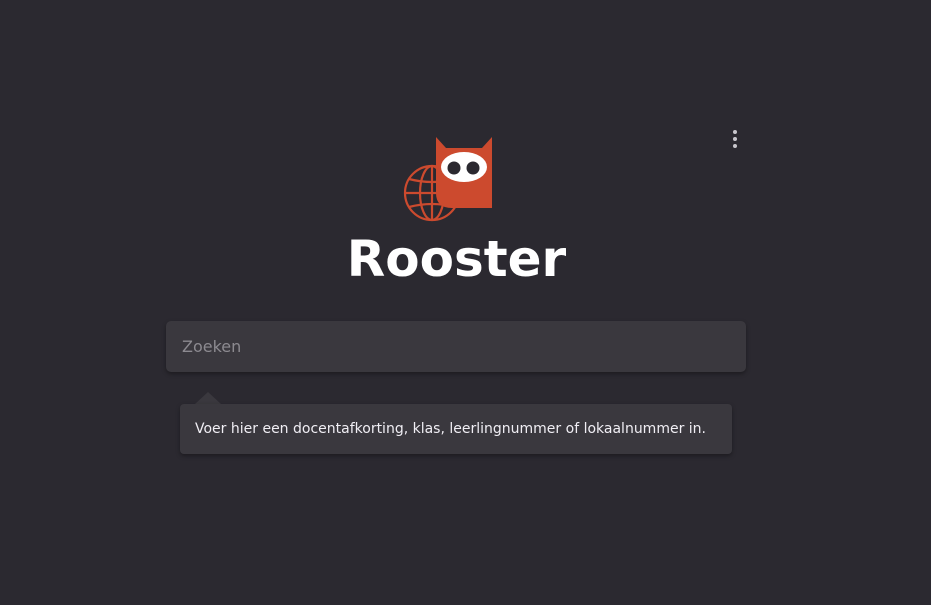 The height and width of the screenshot is (605, 931). What do you see at coordinates (456, 259) in the screenshot?
I see `app-title: Rooster` at bounding box center [456, 259].